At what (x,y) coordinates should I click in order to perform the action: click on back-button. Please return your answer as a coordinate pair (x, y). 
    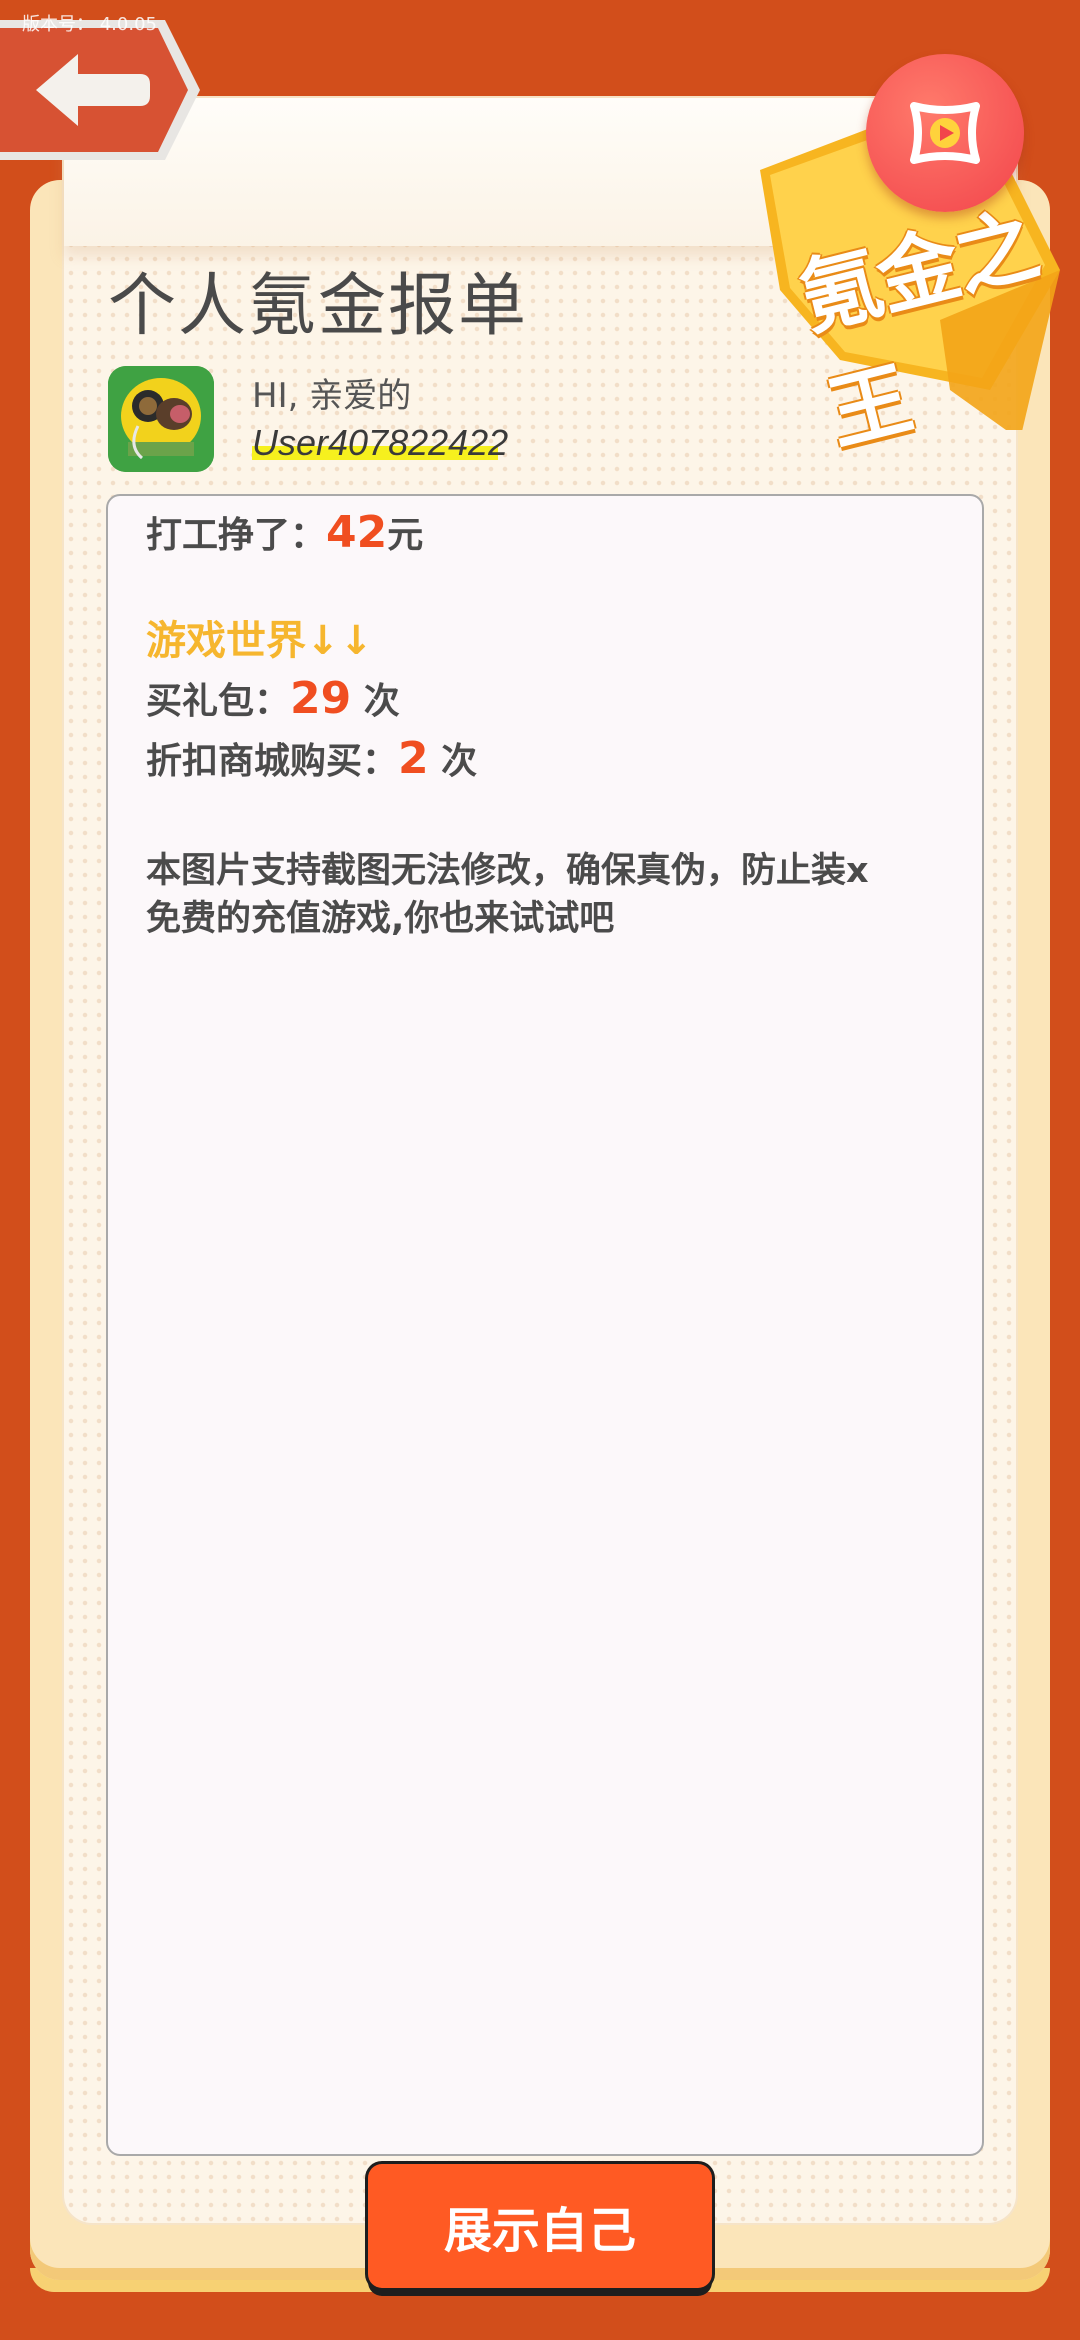
    Looking at the image, I should click on (100, 90).